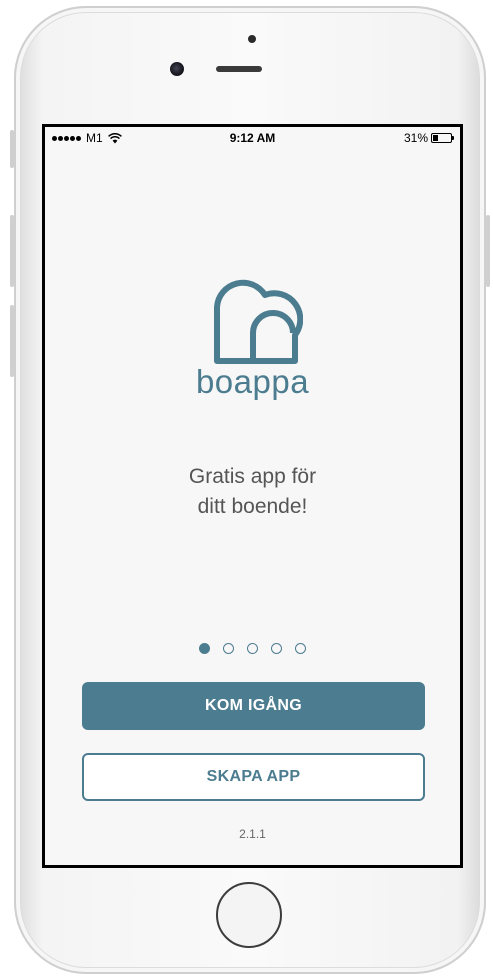 Image resolution: width=493 pixels, height=980 pixels. Describe the element at coordinates (252, 39) in the screenshot. I see `proximity-sensor` at that location.